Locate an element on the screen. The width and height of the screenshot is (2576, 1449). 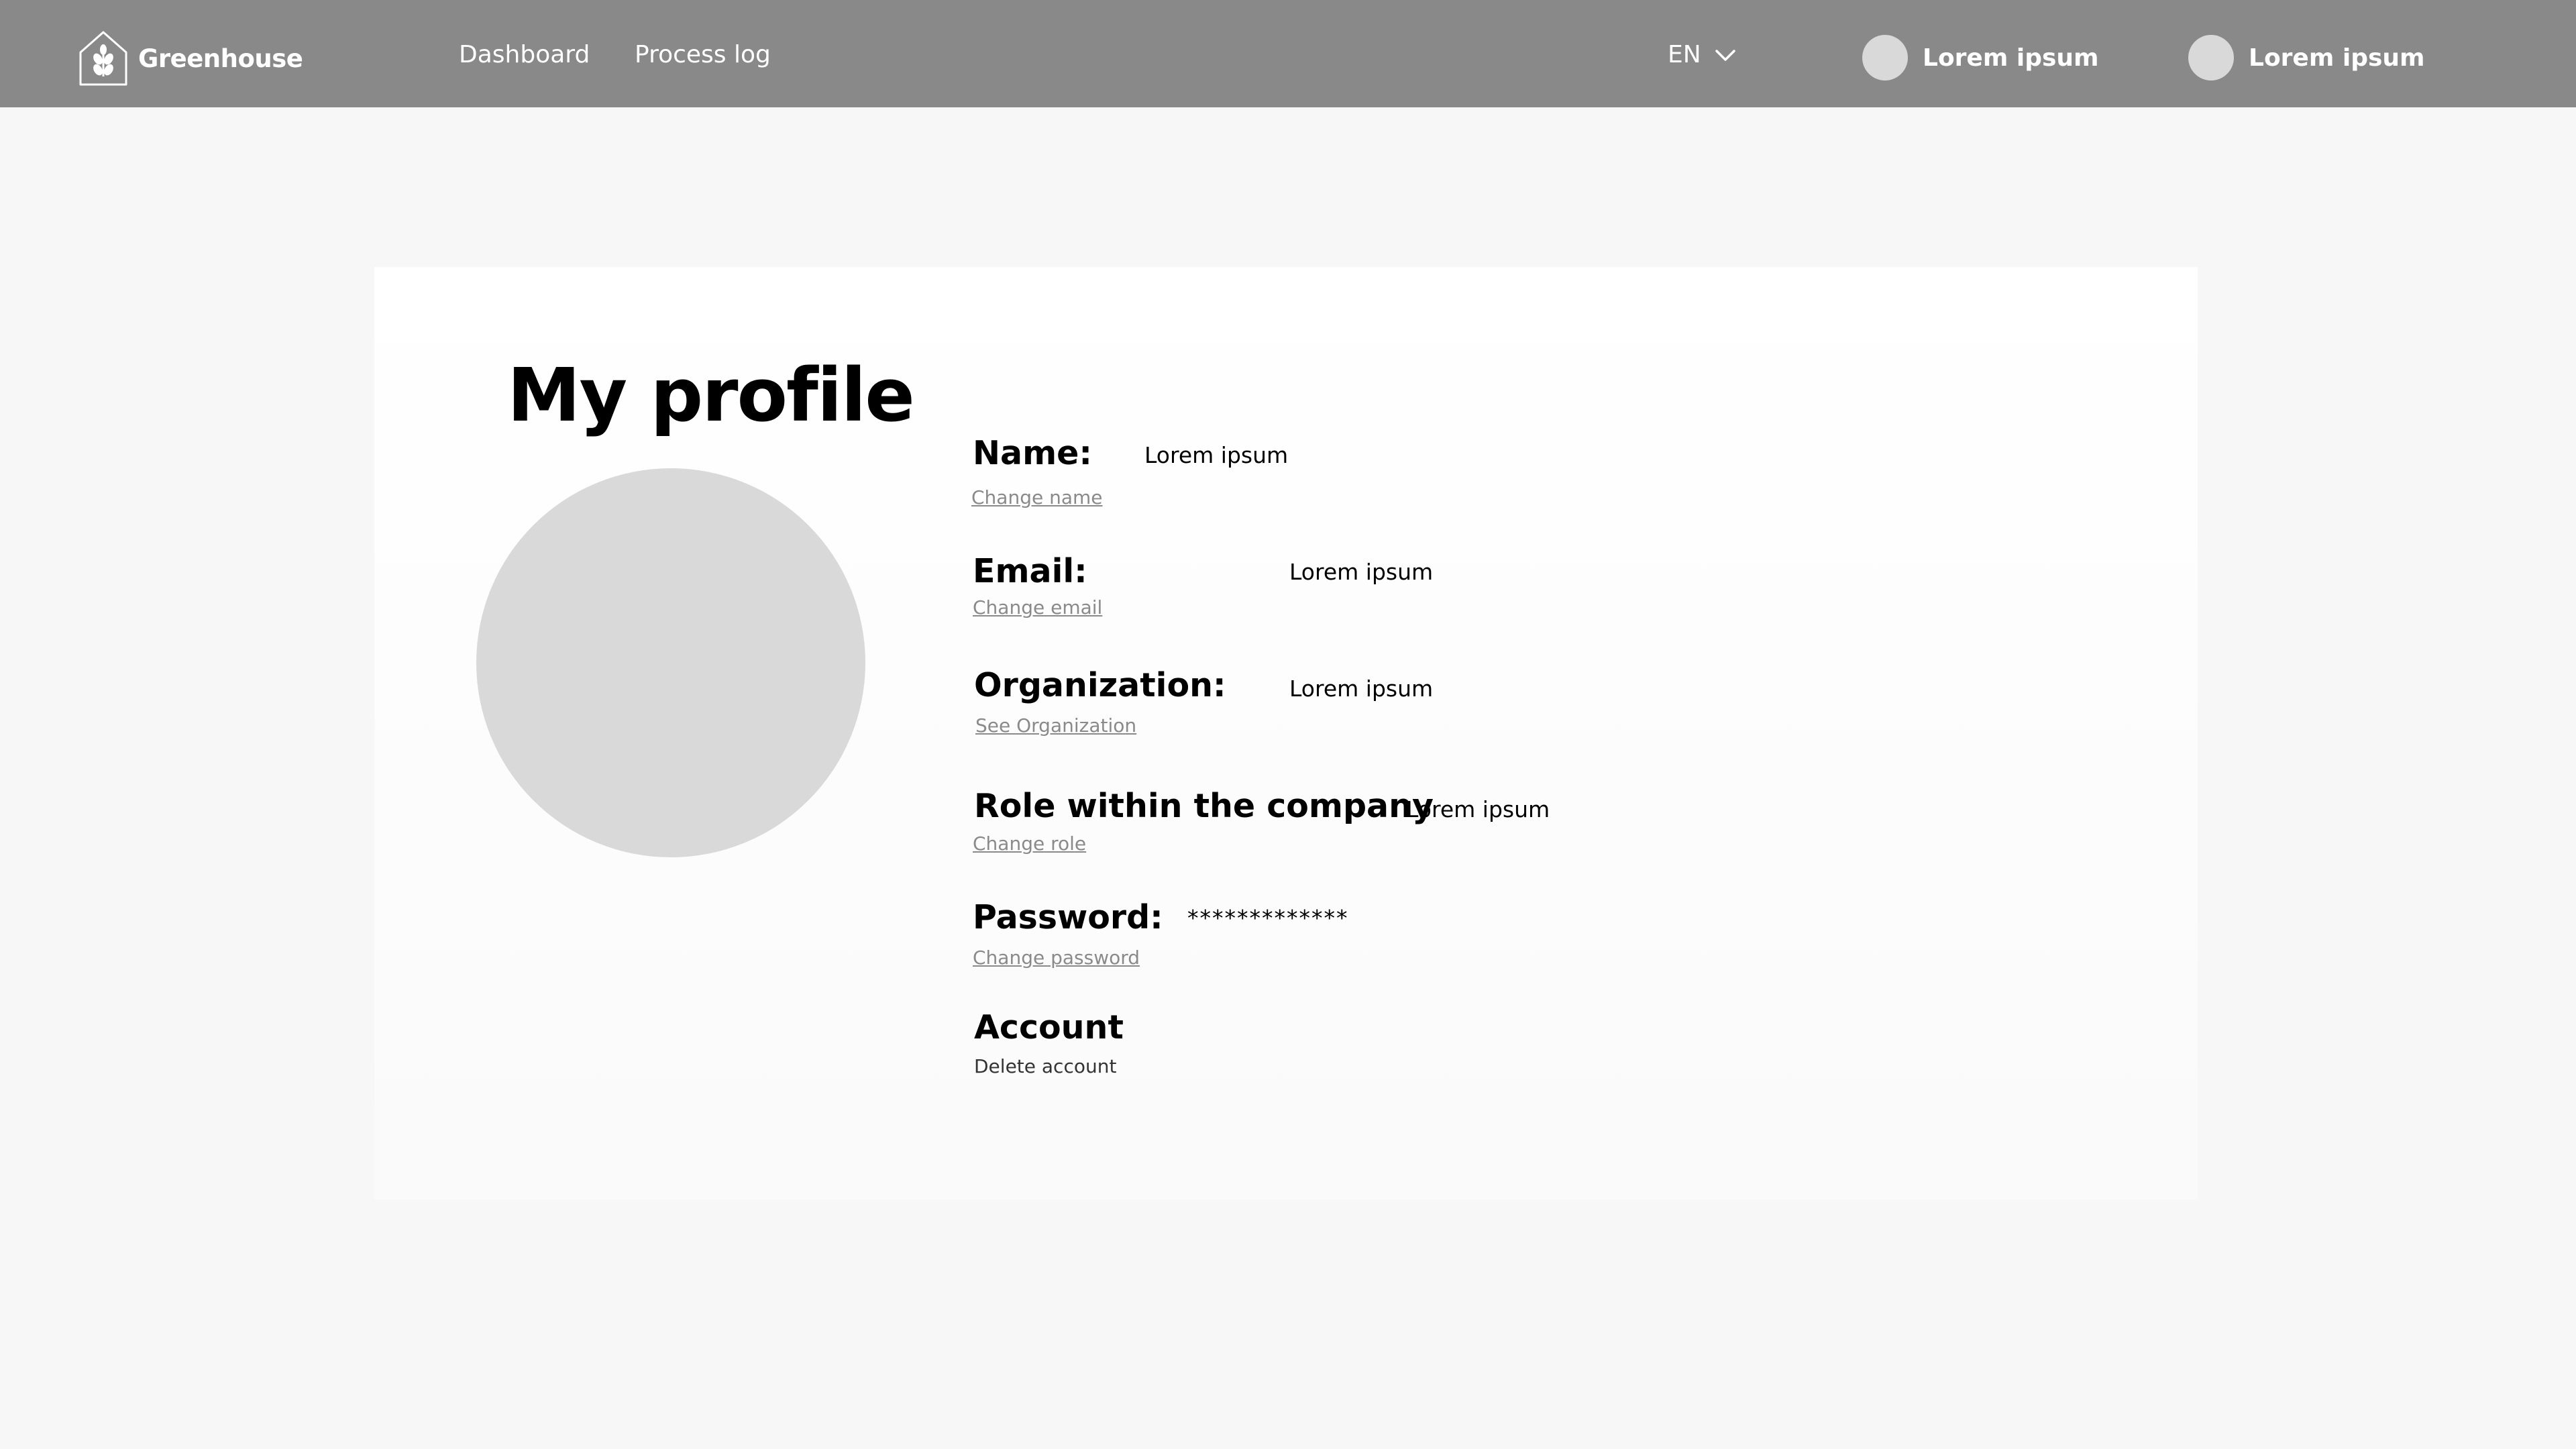
role-label: Role within the company is located at coordinates (1204, 806).